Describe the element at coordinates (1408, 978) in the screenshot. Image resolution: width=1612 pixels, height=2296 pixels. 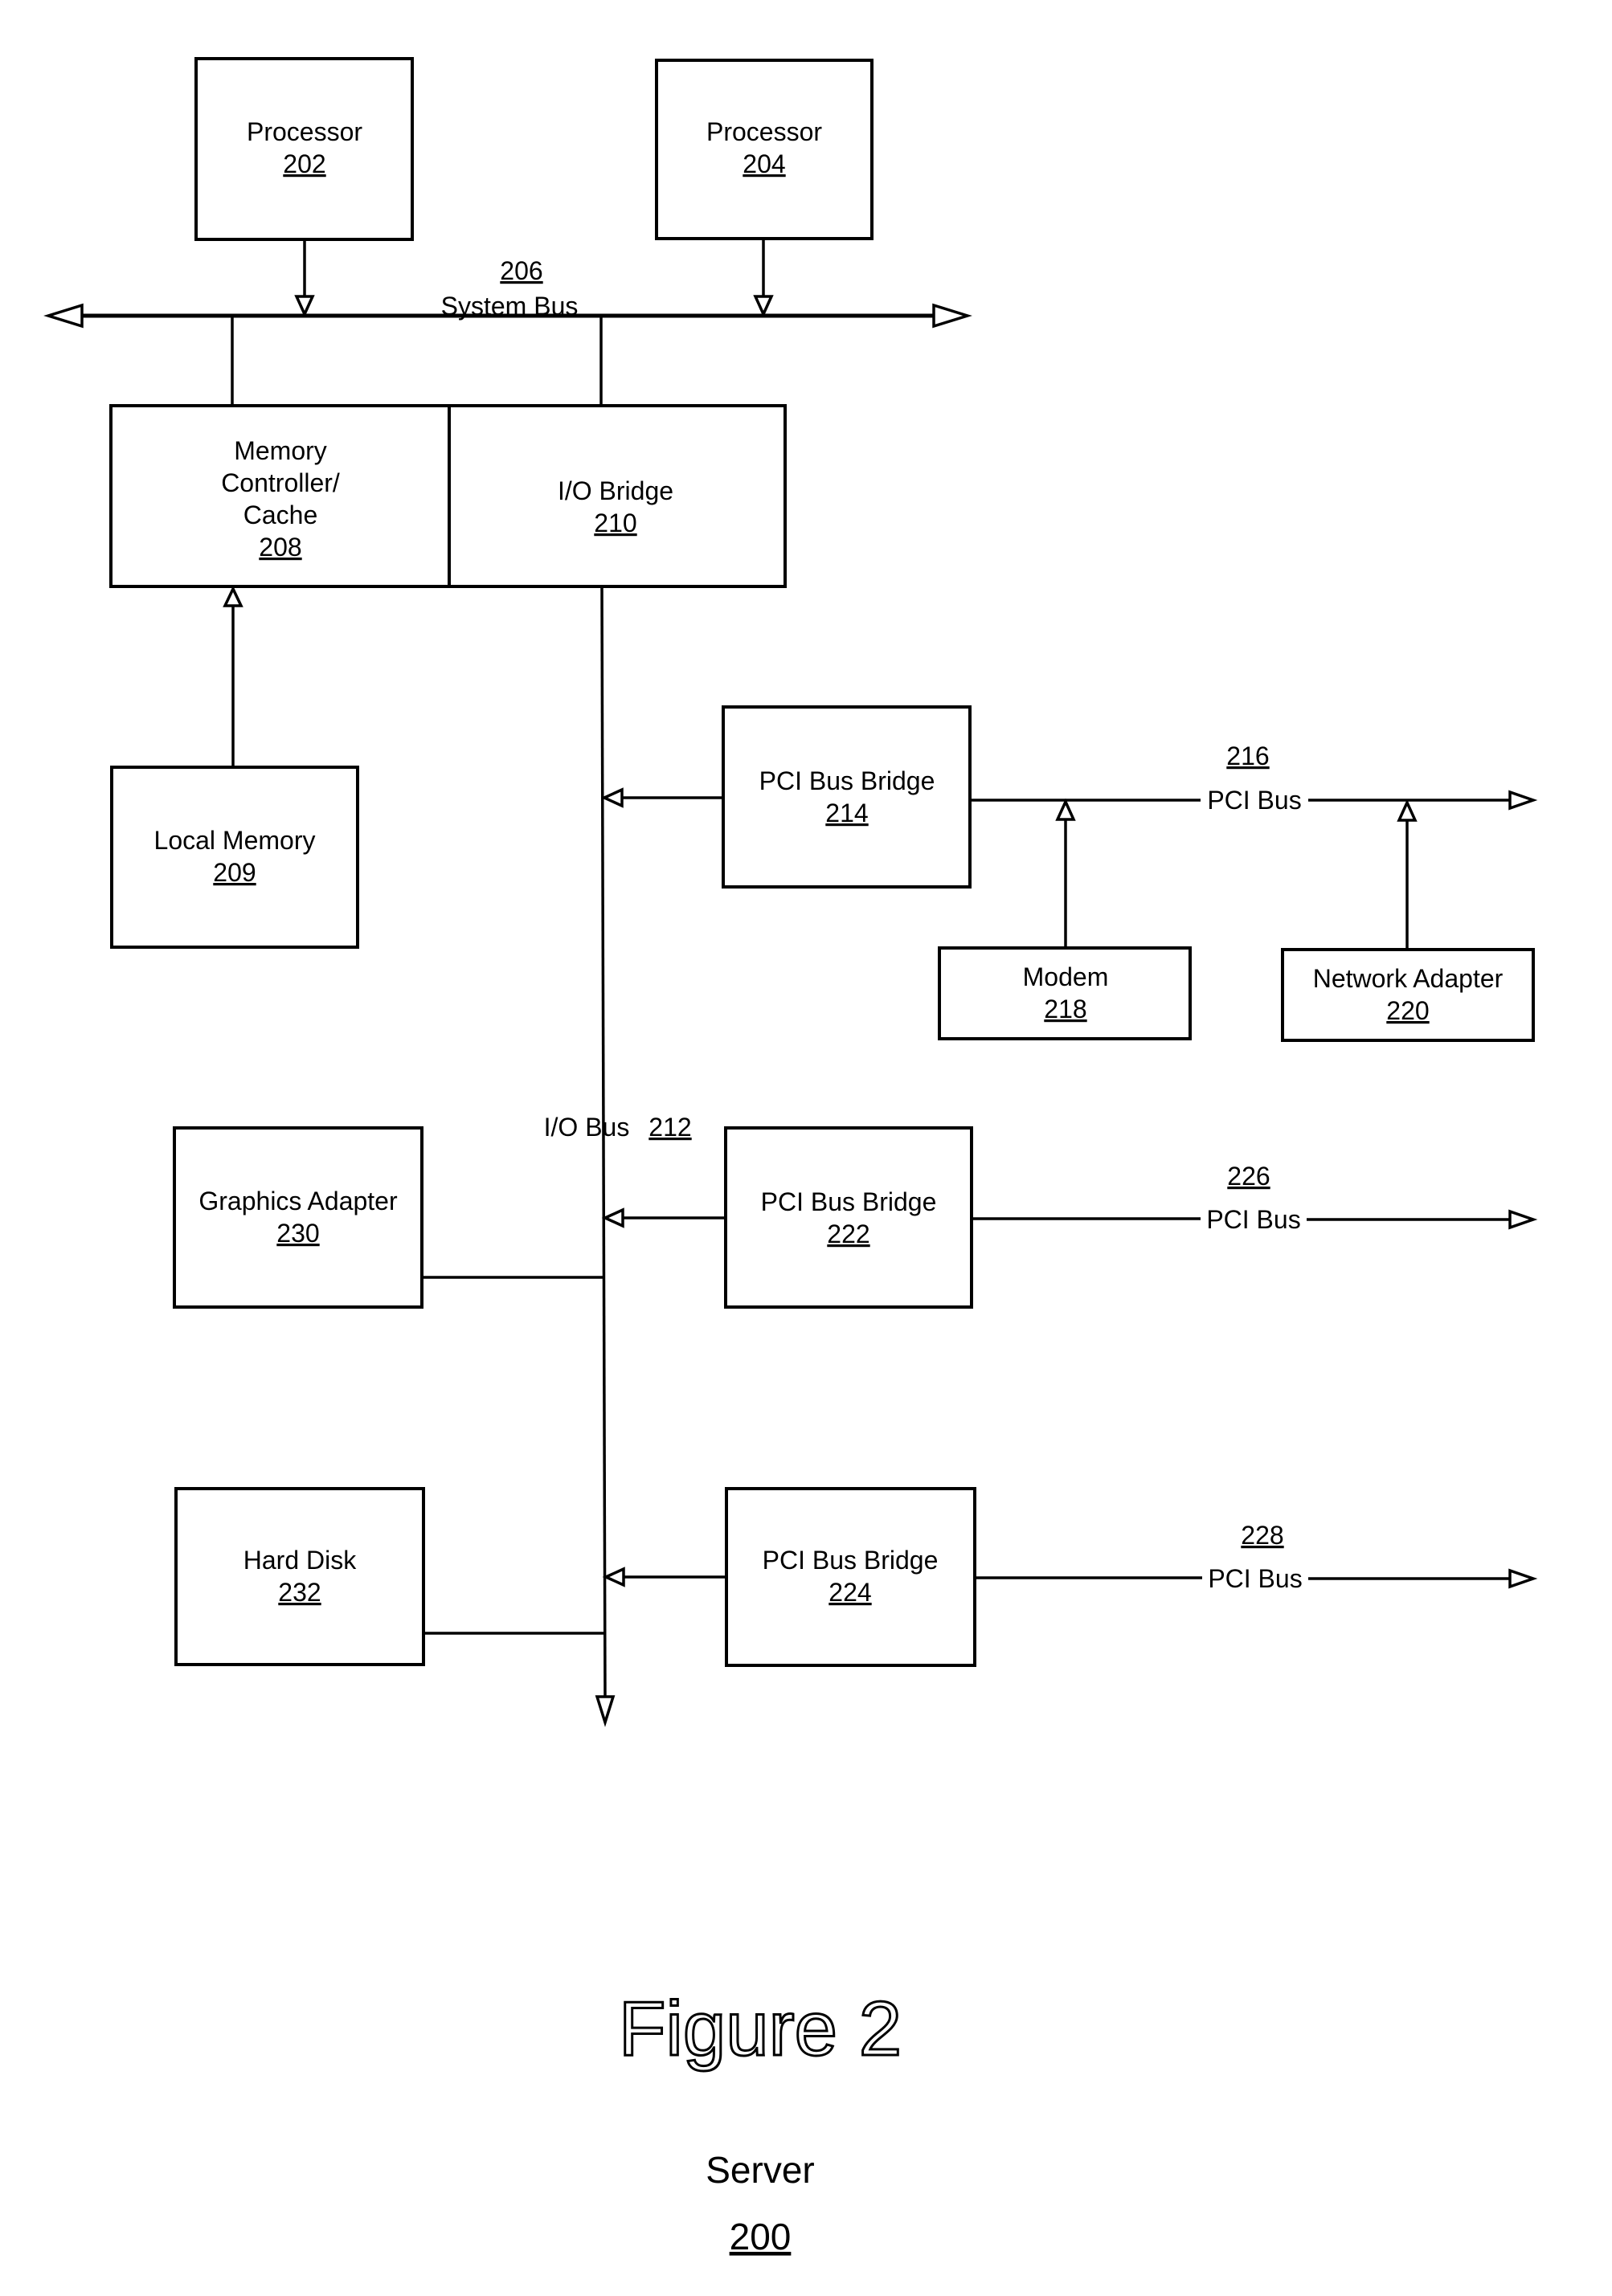
I see `network-adapter-220-label: Network Adapter` at that location.